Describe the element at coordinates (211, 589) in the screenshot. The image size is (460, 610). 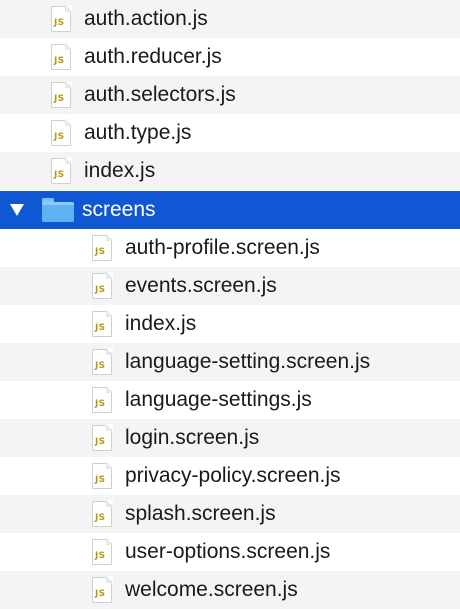
I see `file-name: welcome.screen.js` at that location.